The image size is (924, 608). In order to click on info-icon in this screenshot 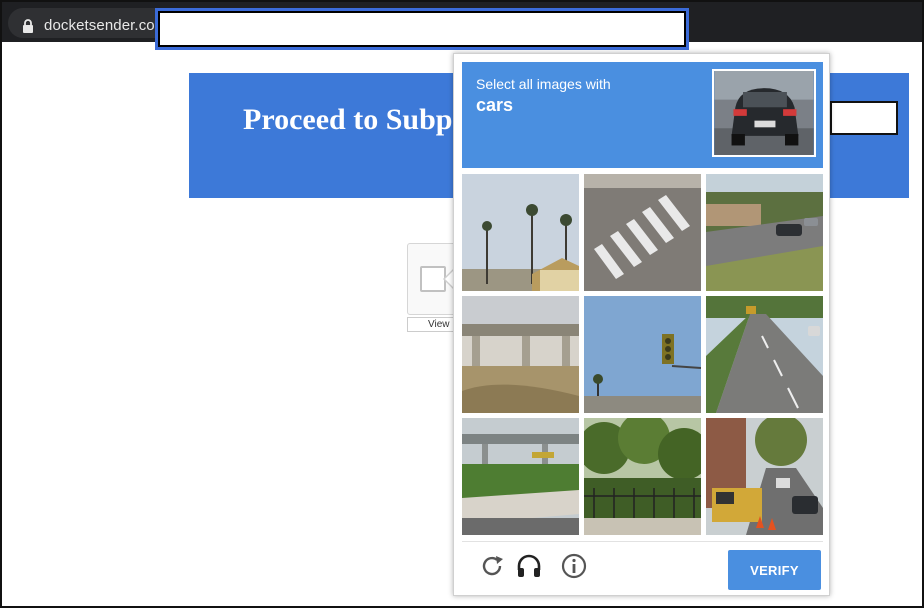, I will do `click(574, 566)`.